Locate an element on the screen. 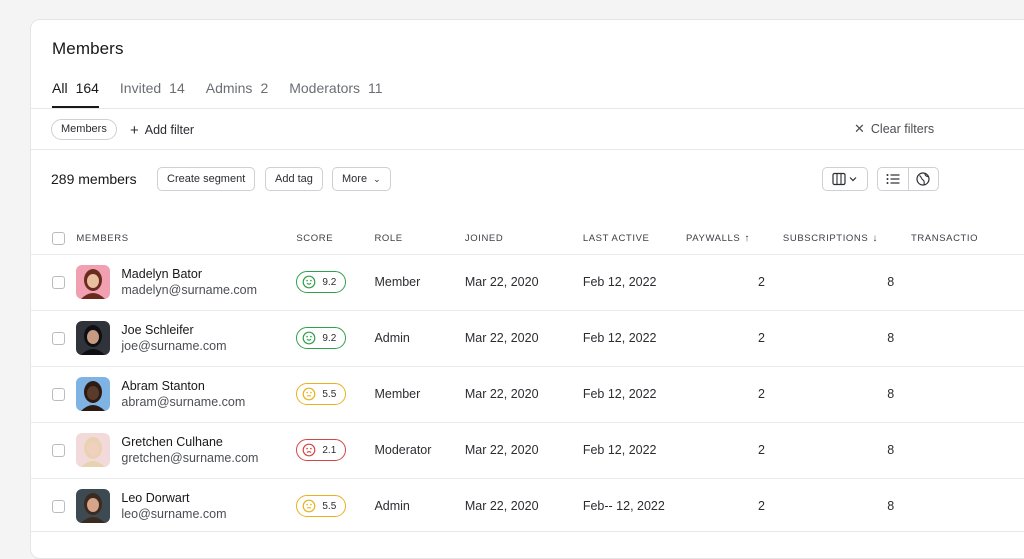 This screenshot has width=1024, height=559. tab-invited: Invited 14 is located at coordinates (152, 94).